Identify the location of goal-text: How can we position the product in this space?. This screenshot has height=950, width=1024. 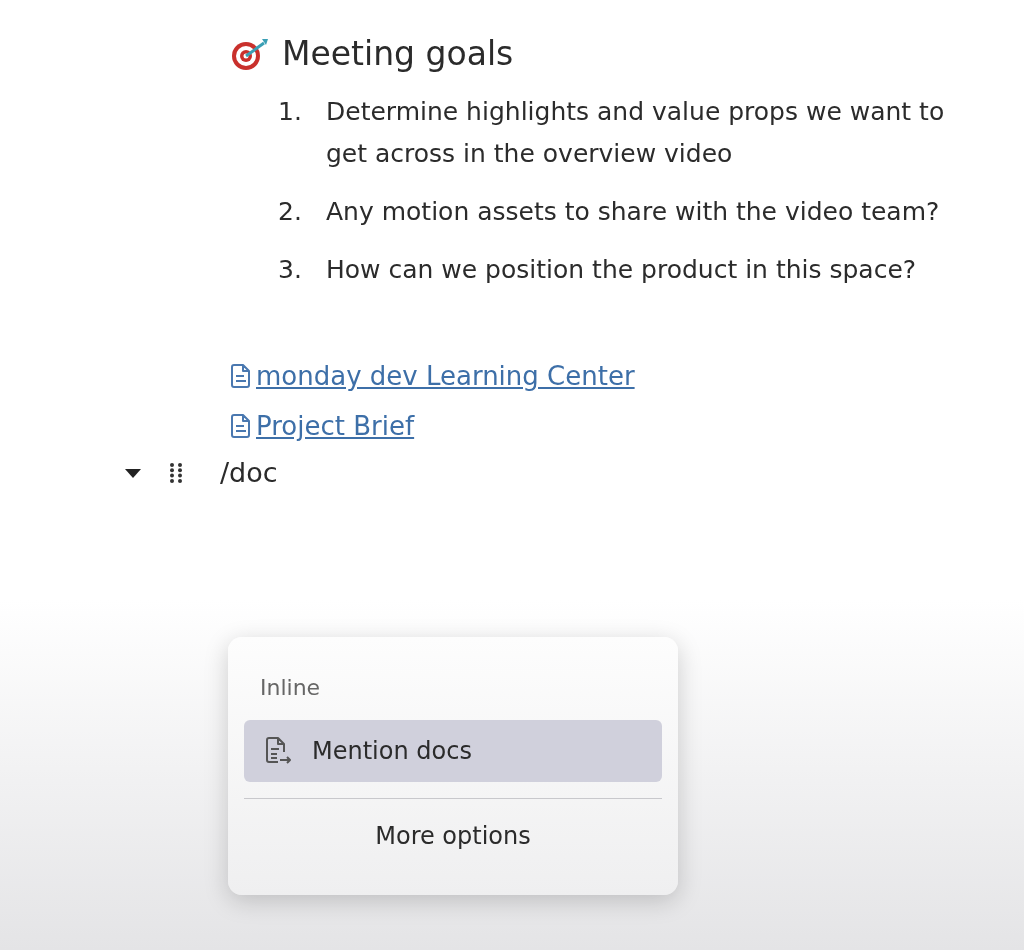
(621, 270).